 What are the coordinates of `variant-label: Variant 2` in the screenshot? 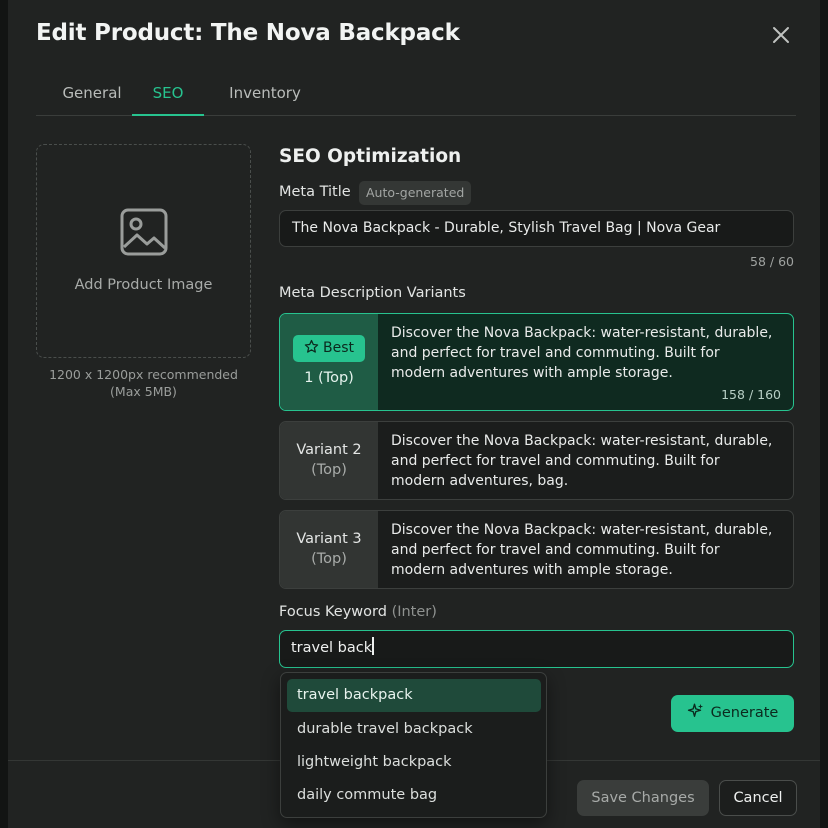 It's located at (329, 450).